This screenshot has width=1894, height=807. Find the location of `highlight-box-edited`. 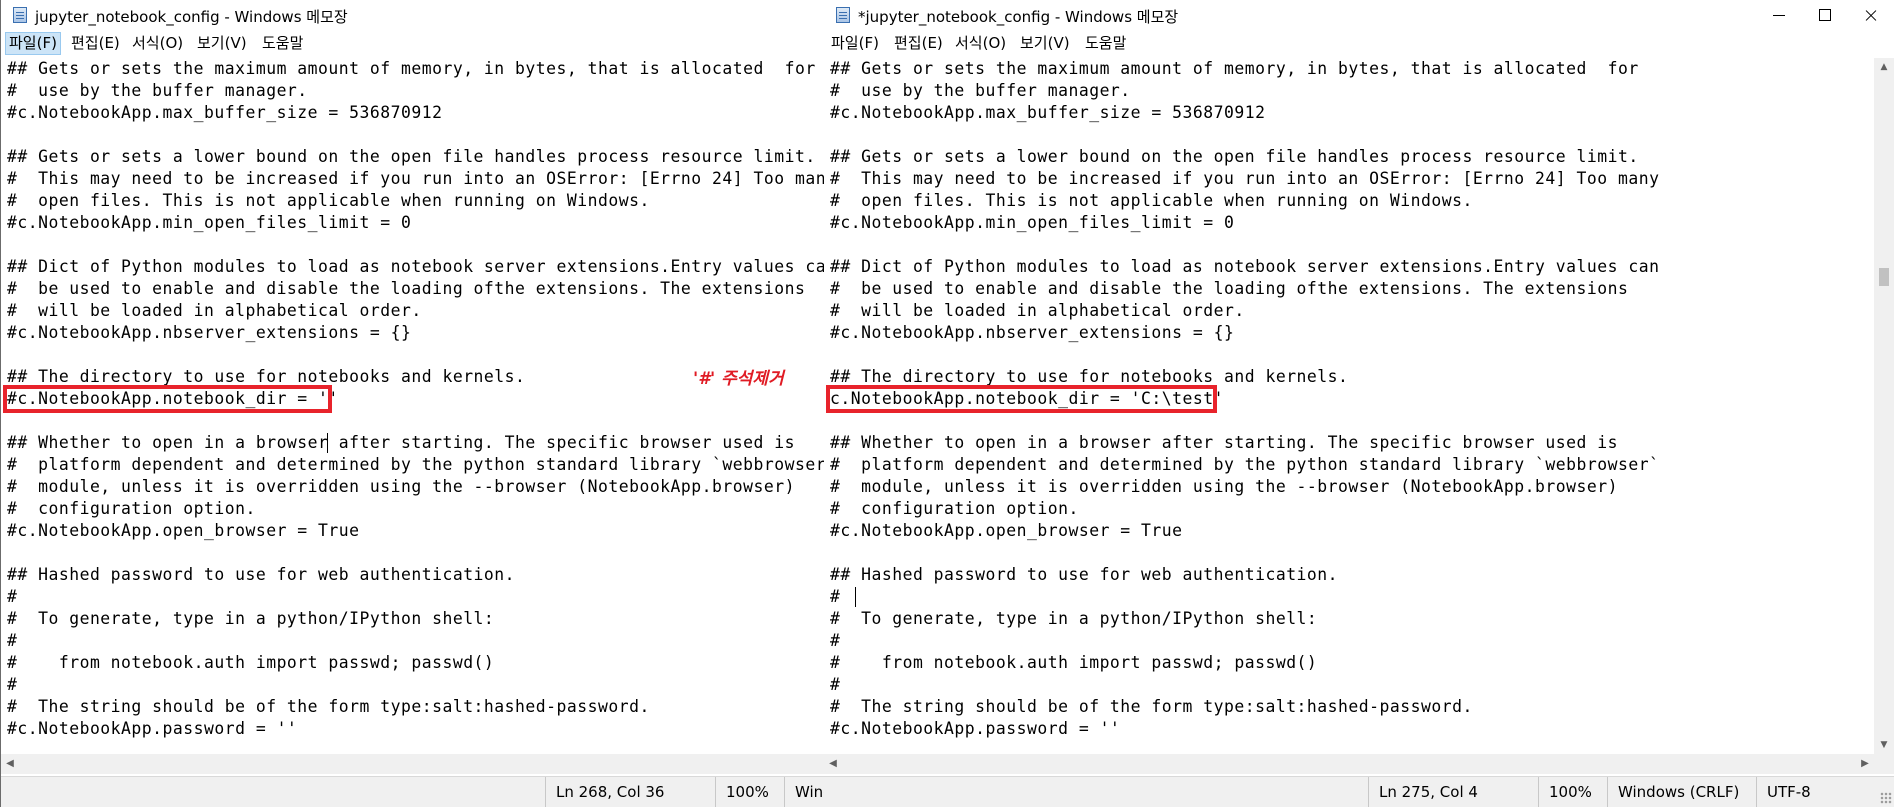

highlight-box-edited is located at coordinates (1021, 399).